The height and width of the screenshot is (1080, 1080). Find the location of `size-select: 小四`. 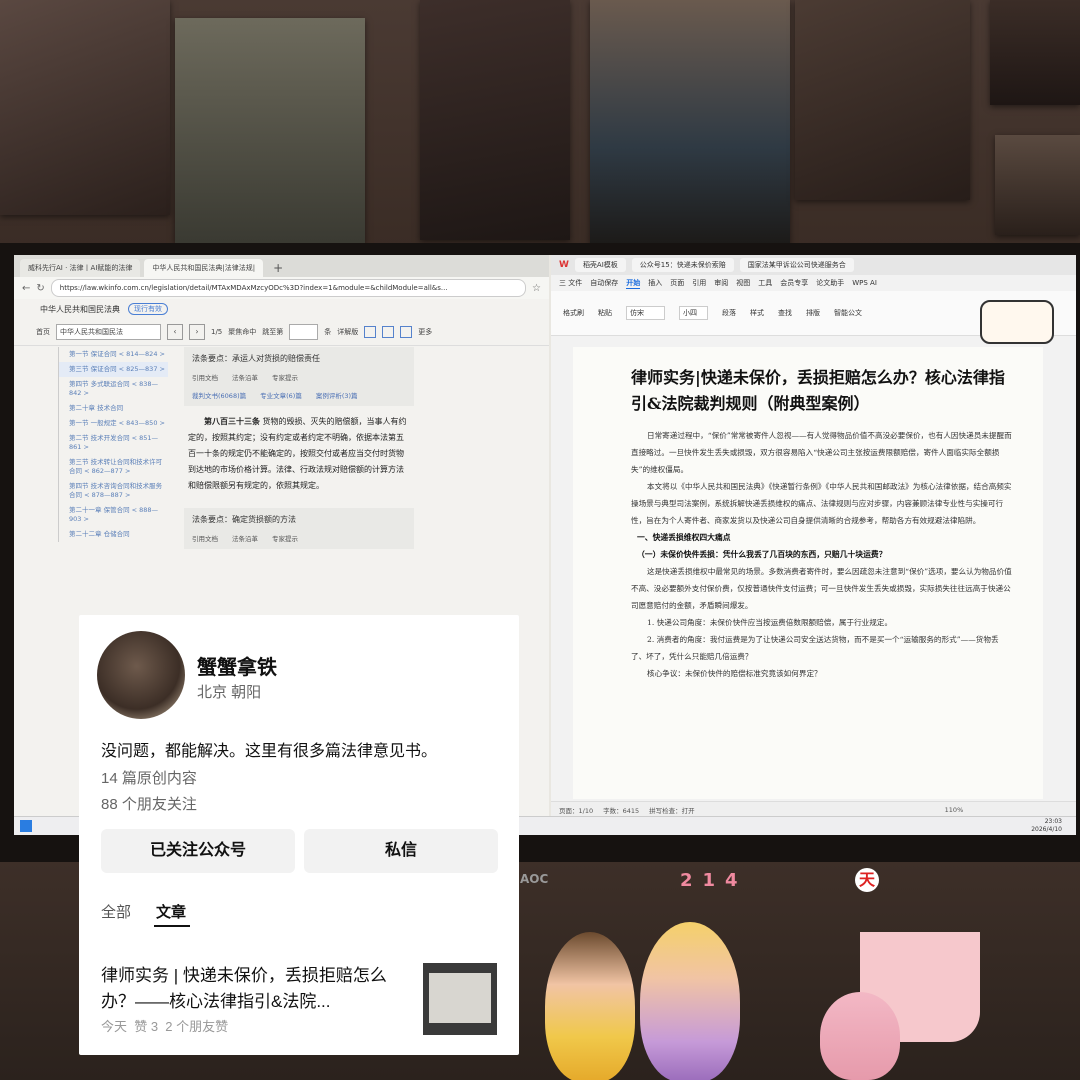

size-select: 小四 is located at coordinates (693, 313).